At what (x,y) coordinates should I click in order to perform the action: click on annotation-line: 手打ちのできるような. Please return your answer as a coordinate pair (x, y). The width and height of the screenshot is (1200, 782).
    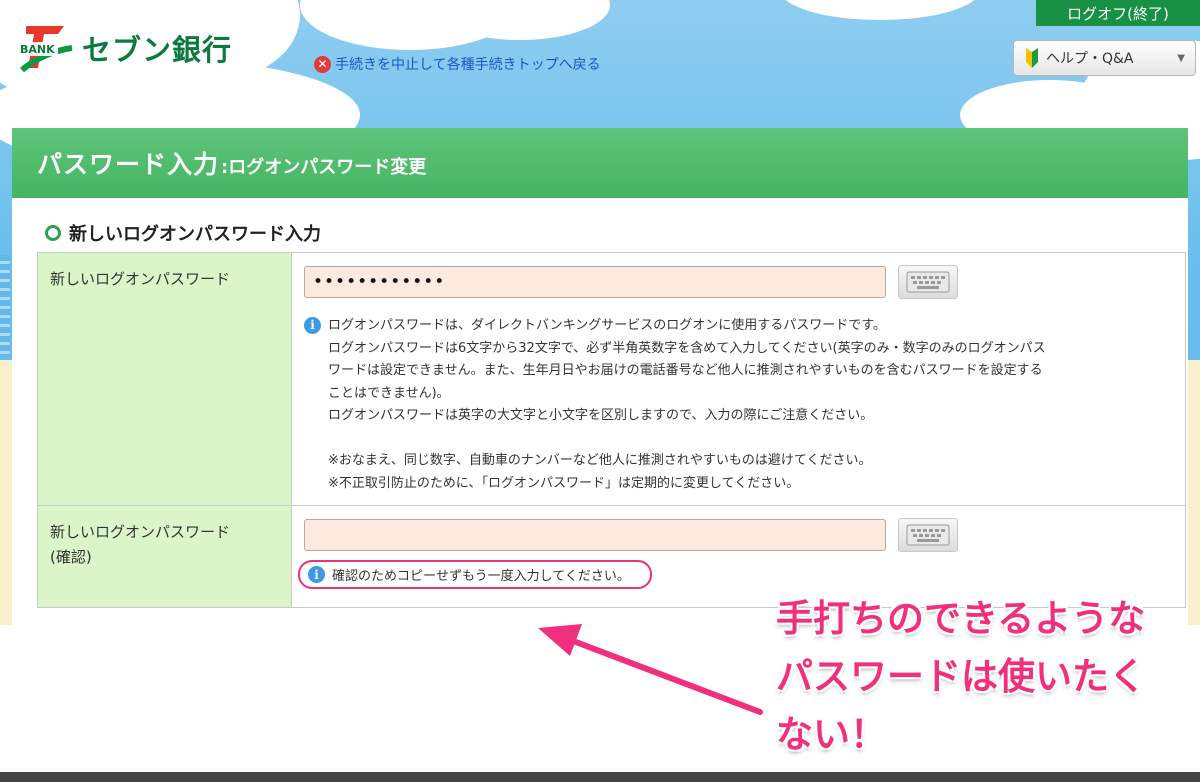
    Looking at the image, I should click on (961, 618).